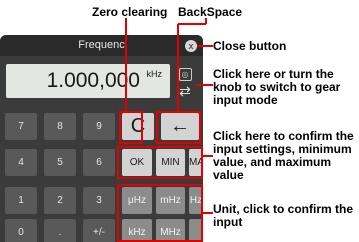 This screenshot has height=242, width=359. Describe the element at coordinates (283, 215) in the screenshot. I see `unit-annotation: Unit, click to confirm the input` at that location.